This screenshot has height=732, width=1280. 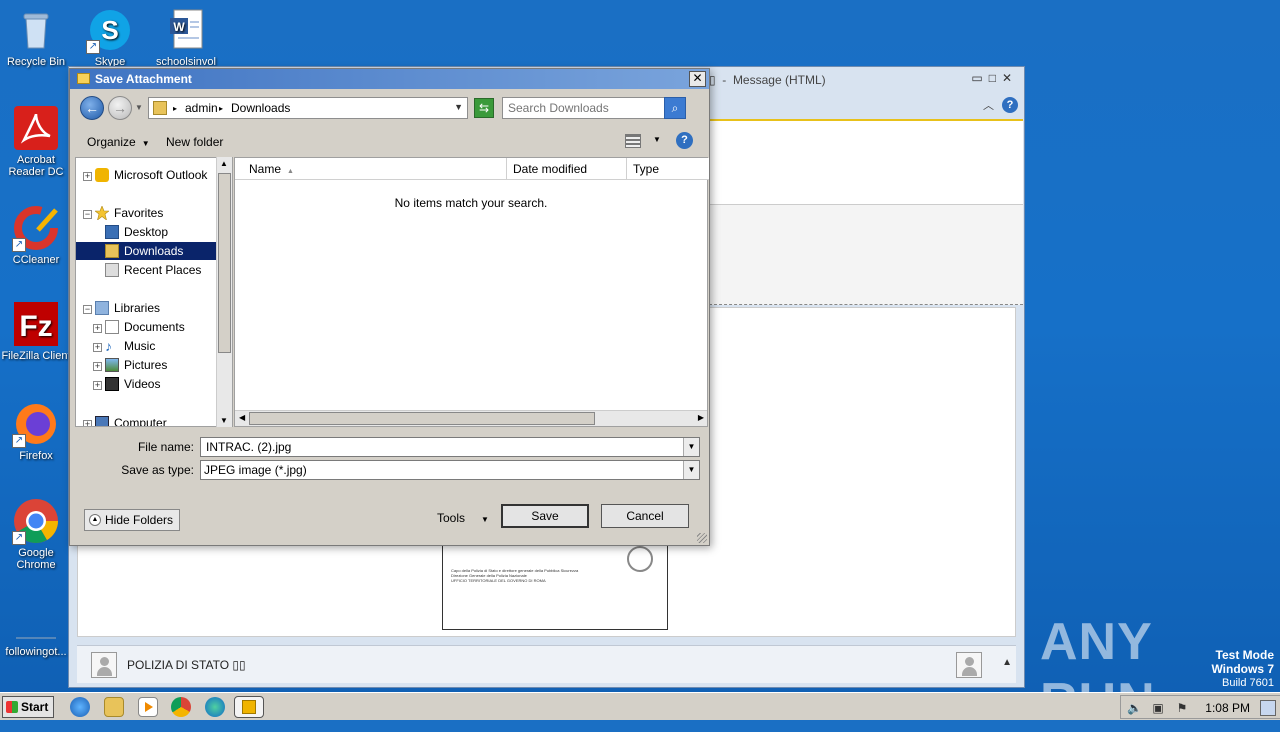 I want to click on dialog-titlebar: Save Attachment ✕, so click(x=389, y=79).